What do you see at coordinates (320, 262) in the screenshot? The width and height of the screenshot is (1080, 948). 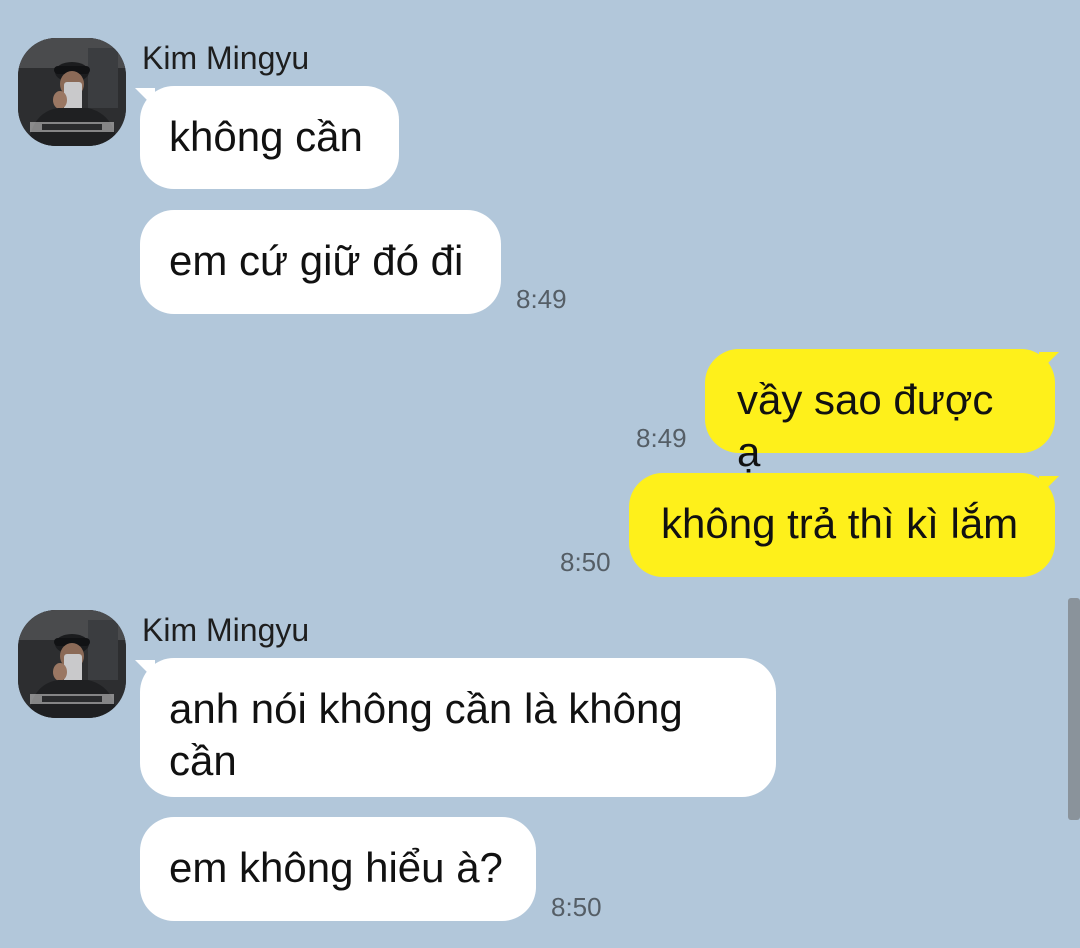 I see `message-bubble: em cứ giữ đó đi` at bounding box center [320, 262].